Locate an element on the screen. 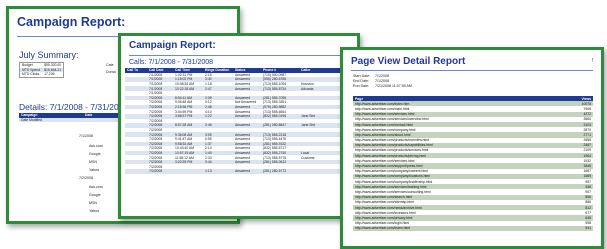  calls-title: Calls: 7/1/2008 - 7/31/2008 is located at coordinates (171, 62).